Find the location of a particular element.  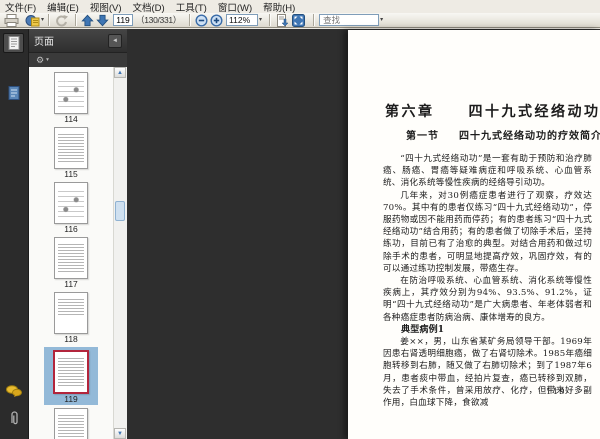

collaborate-button: ▾ is located at coordinates (34, 20).